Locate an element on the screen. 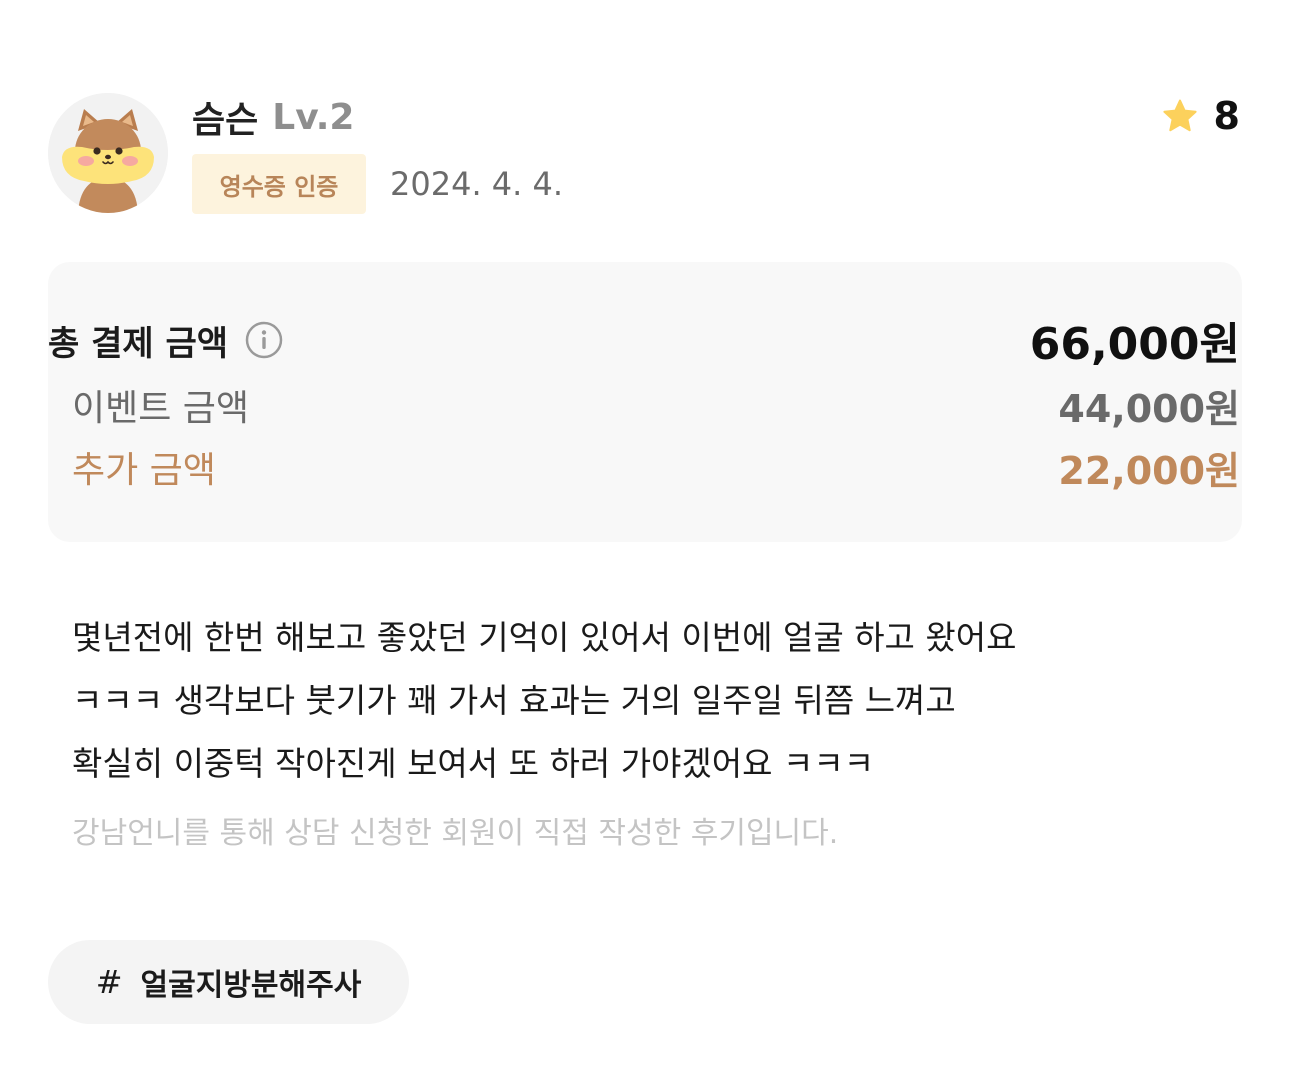 This screenshot has height=1078, width=1290. rating-value: 8 is located at coordinates (1226, 116).